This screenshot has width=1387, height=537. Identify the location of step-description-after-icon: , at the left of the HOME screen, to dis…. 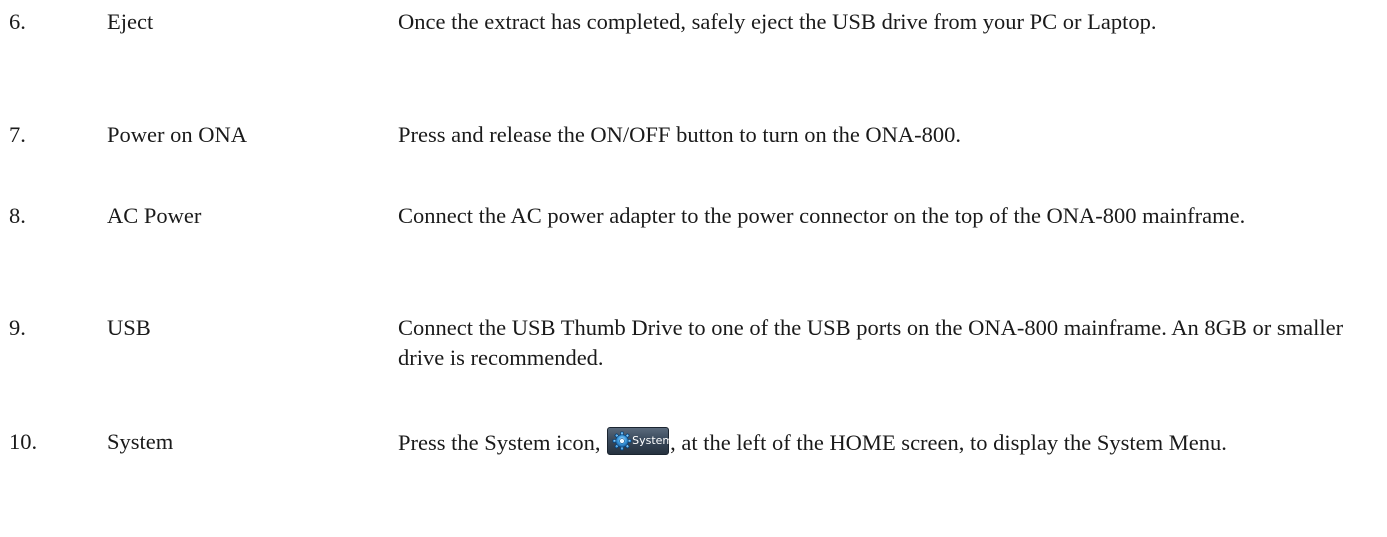
(948, 442).